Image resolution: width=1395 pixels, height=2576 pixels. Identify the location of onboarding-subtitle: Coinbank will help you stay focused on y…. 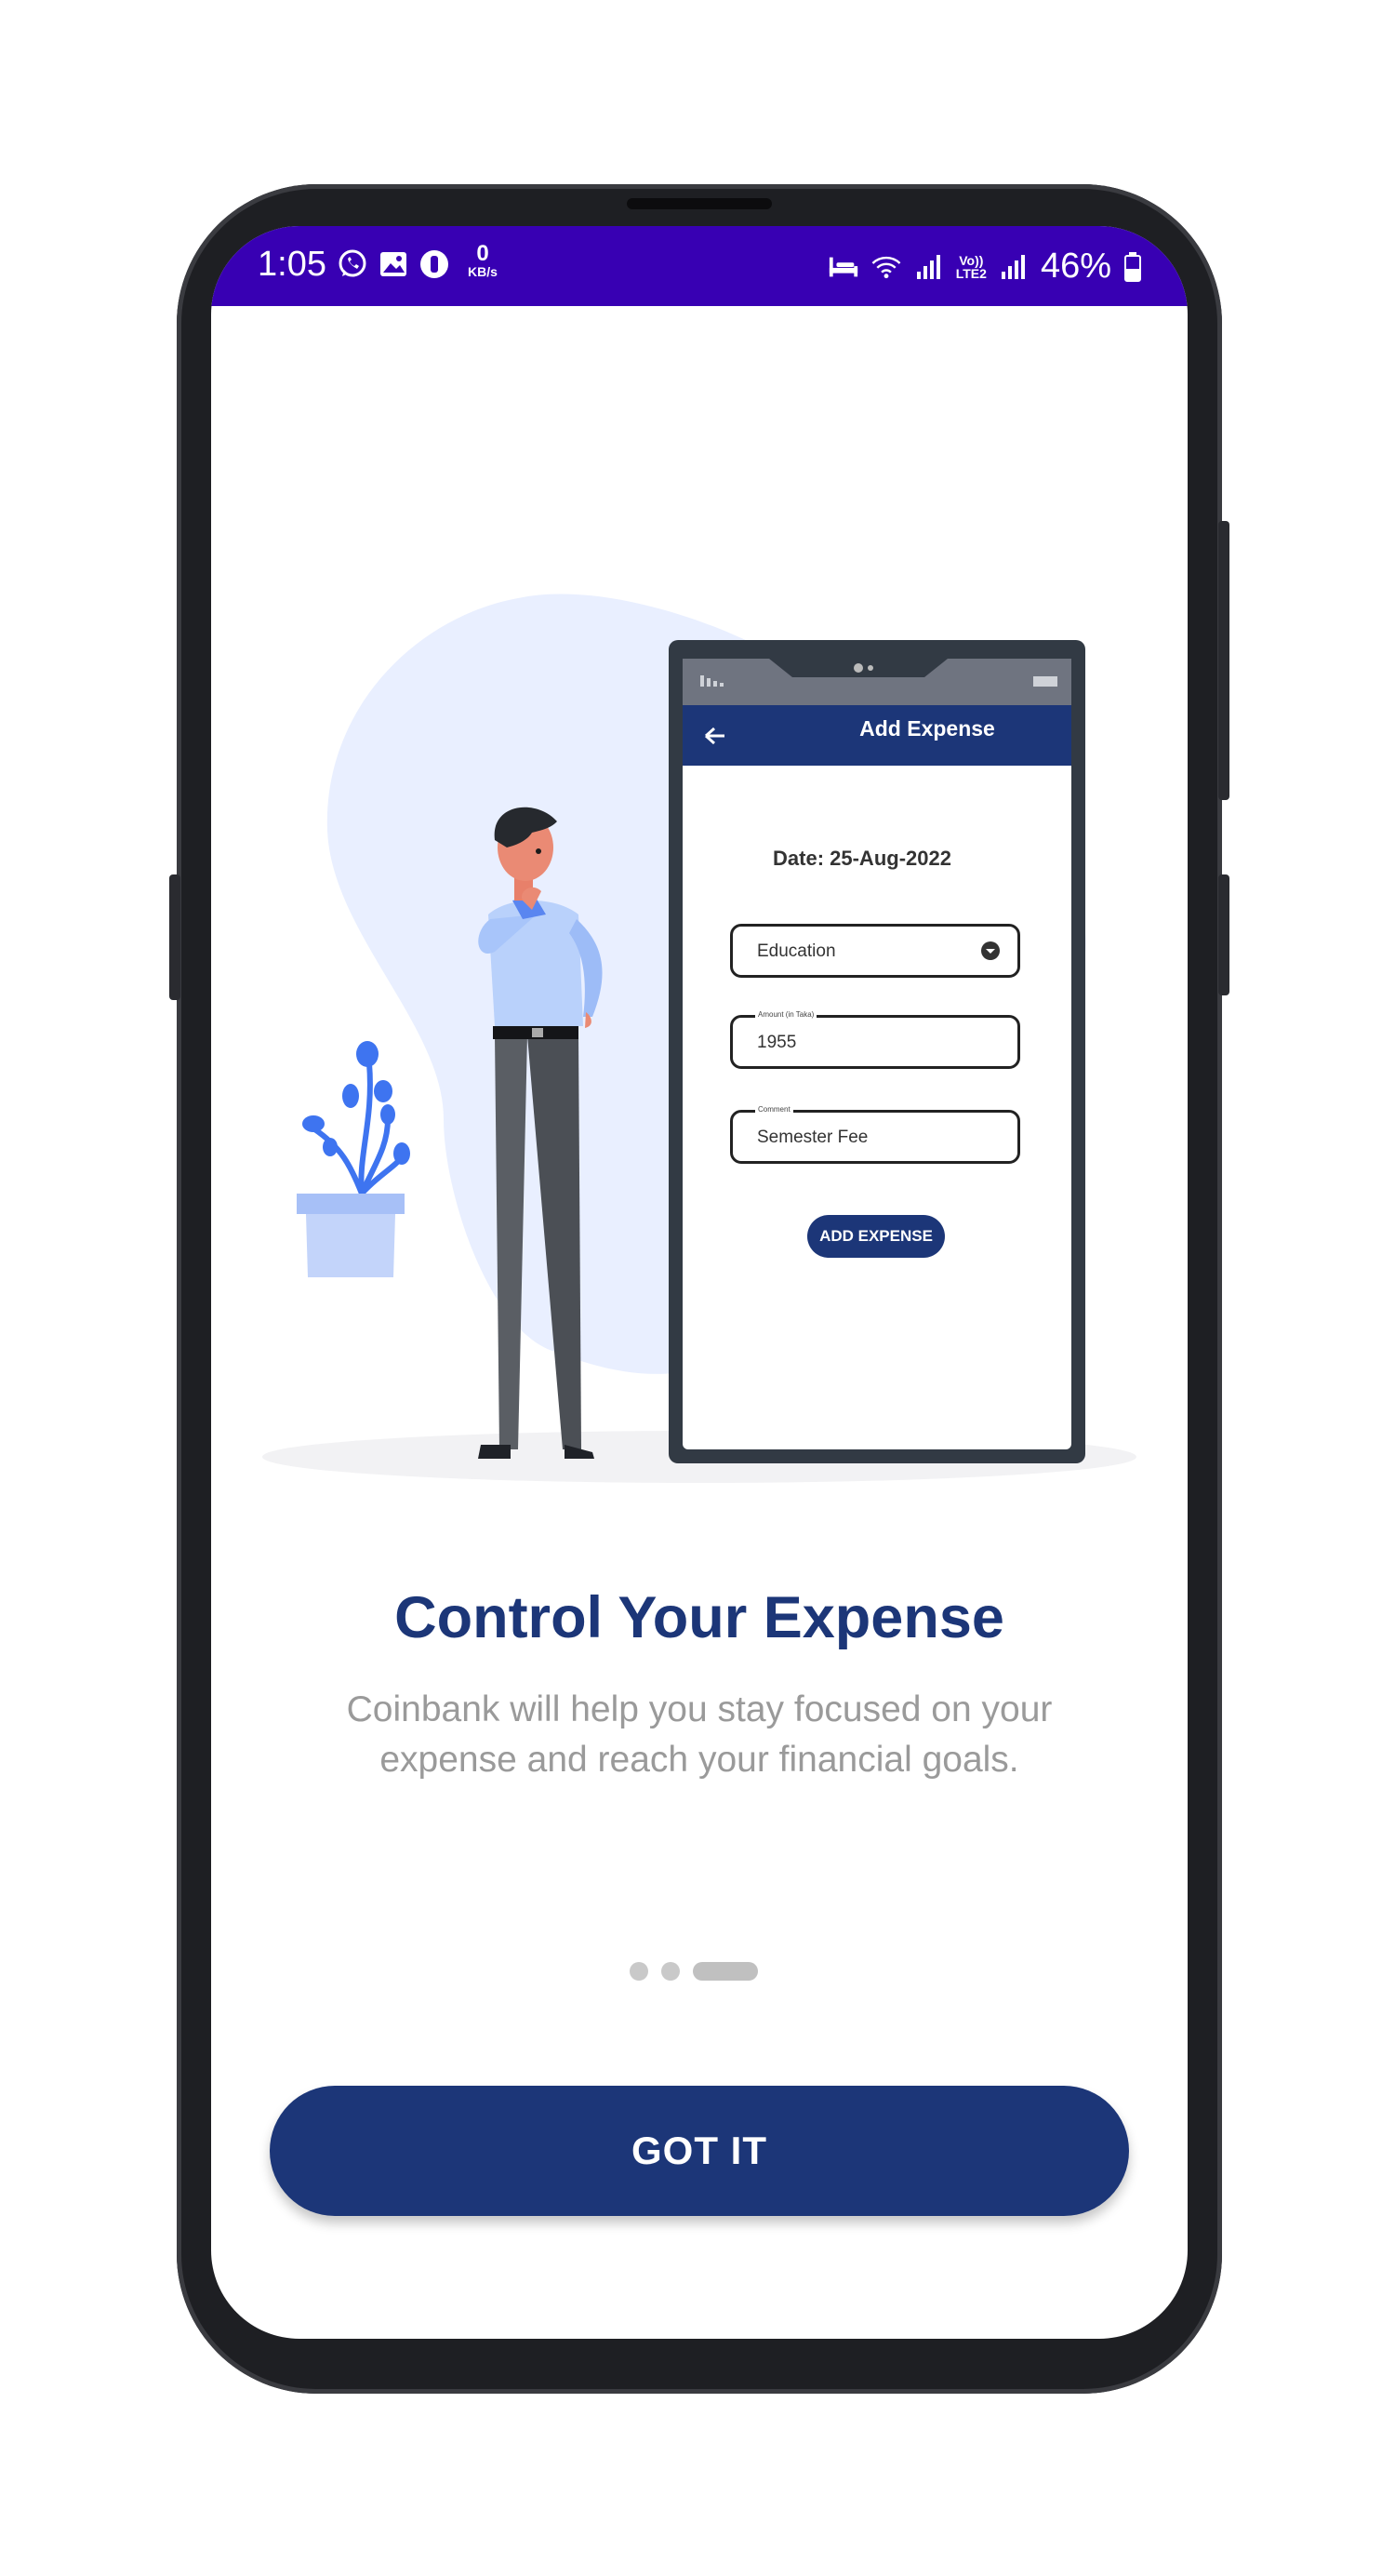
(699, 1734).